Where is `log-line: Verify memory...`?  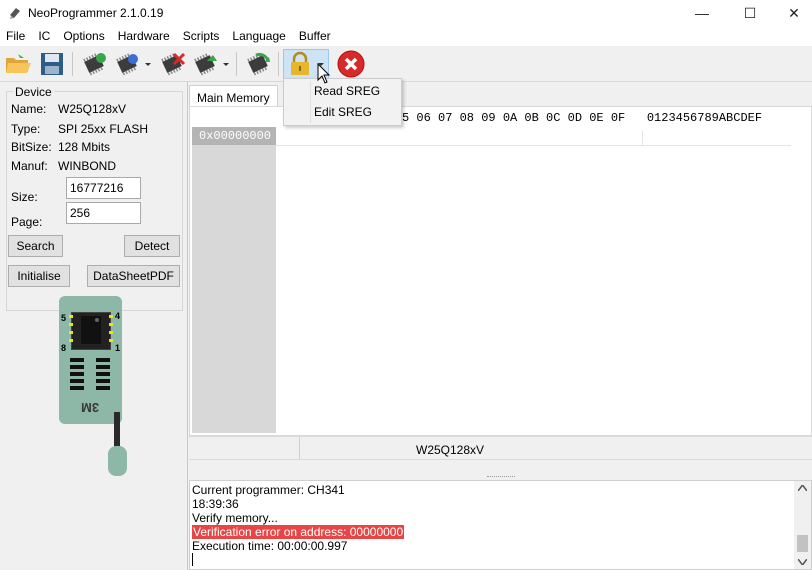 log-line: Verify memory... is located at coordinates (235, 518).